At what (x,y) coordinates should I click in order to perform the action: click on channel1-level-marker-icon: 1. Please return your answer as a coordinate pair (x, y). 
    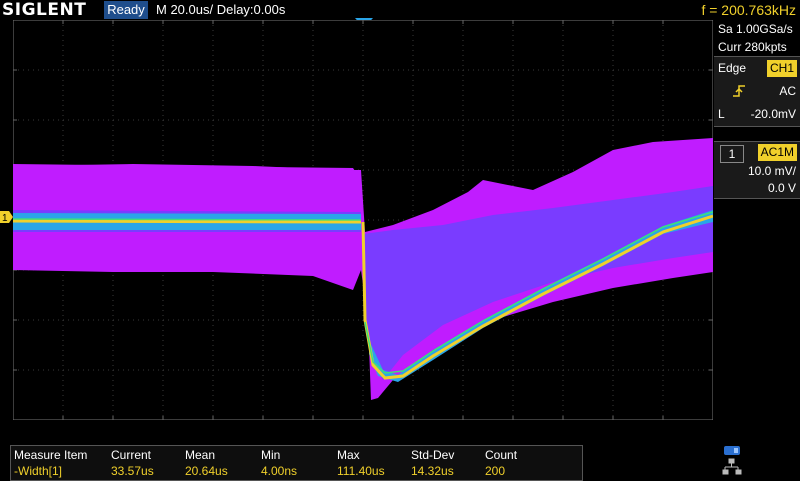
    Looking at the image, I should click on (6, 217).